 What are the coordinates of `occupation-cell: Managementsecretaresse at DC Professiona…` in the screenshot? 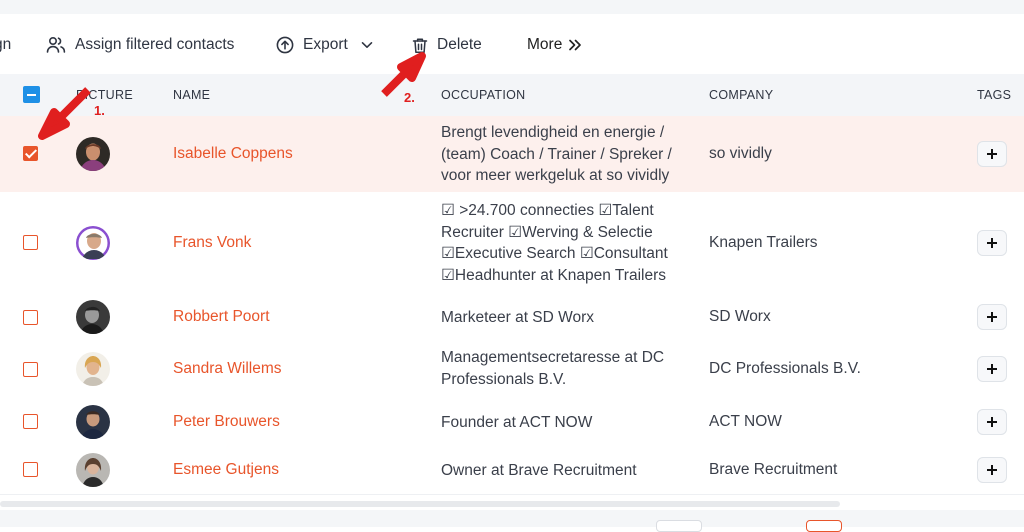 It's located at (566, 368).